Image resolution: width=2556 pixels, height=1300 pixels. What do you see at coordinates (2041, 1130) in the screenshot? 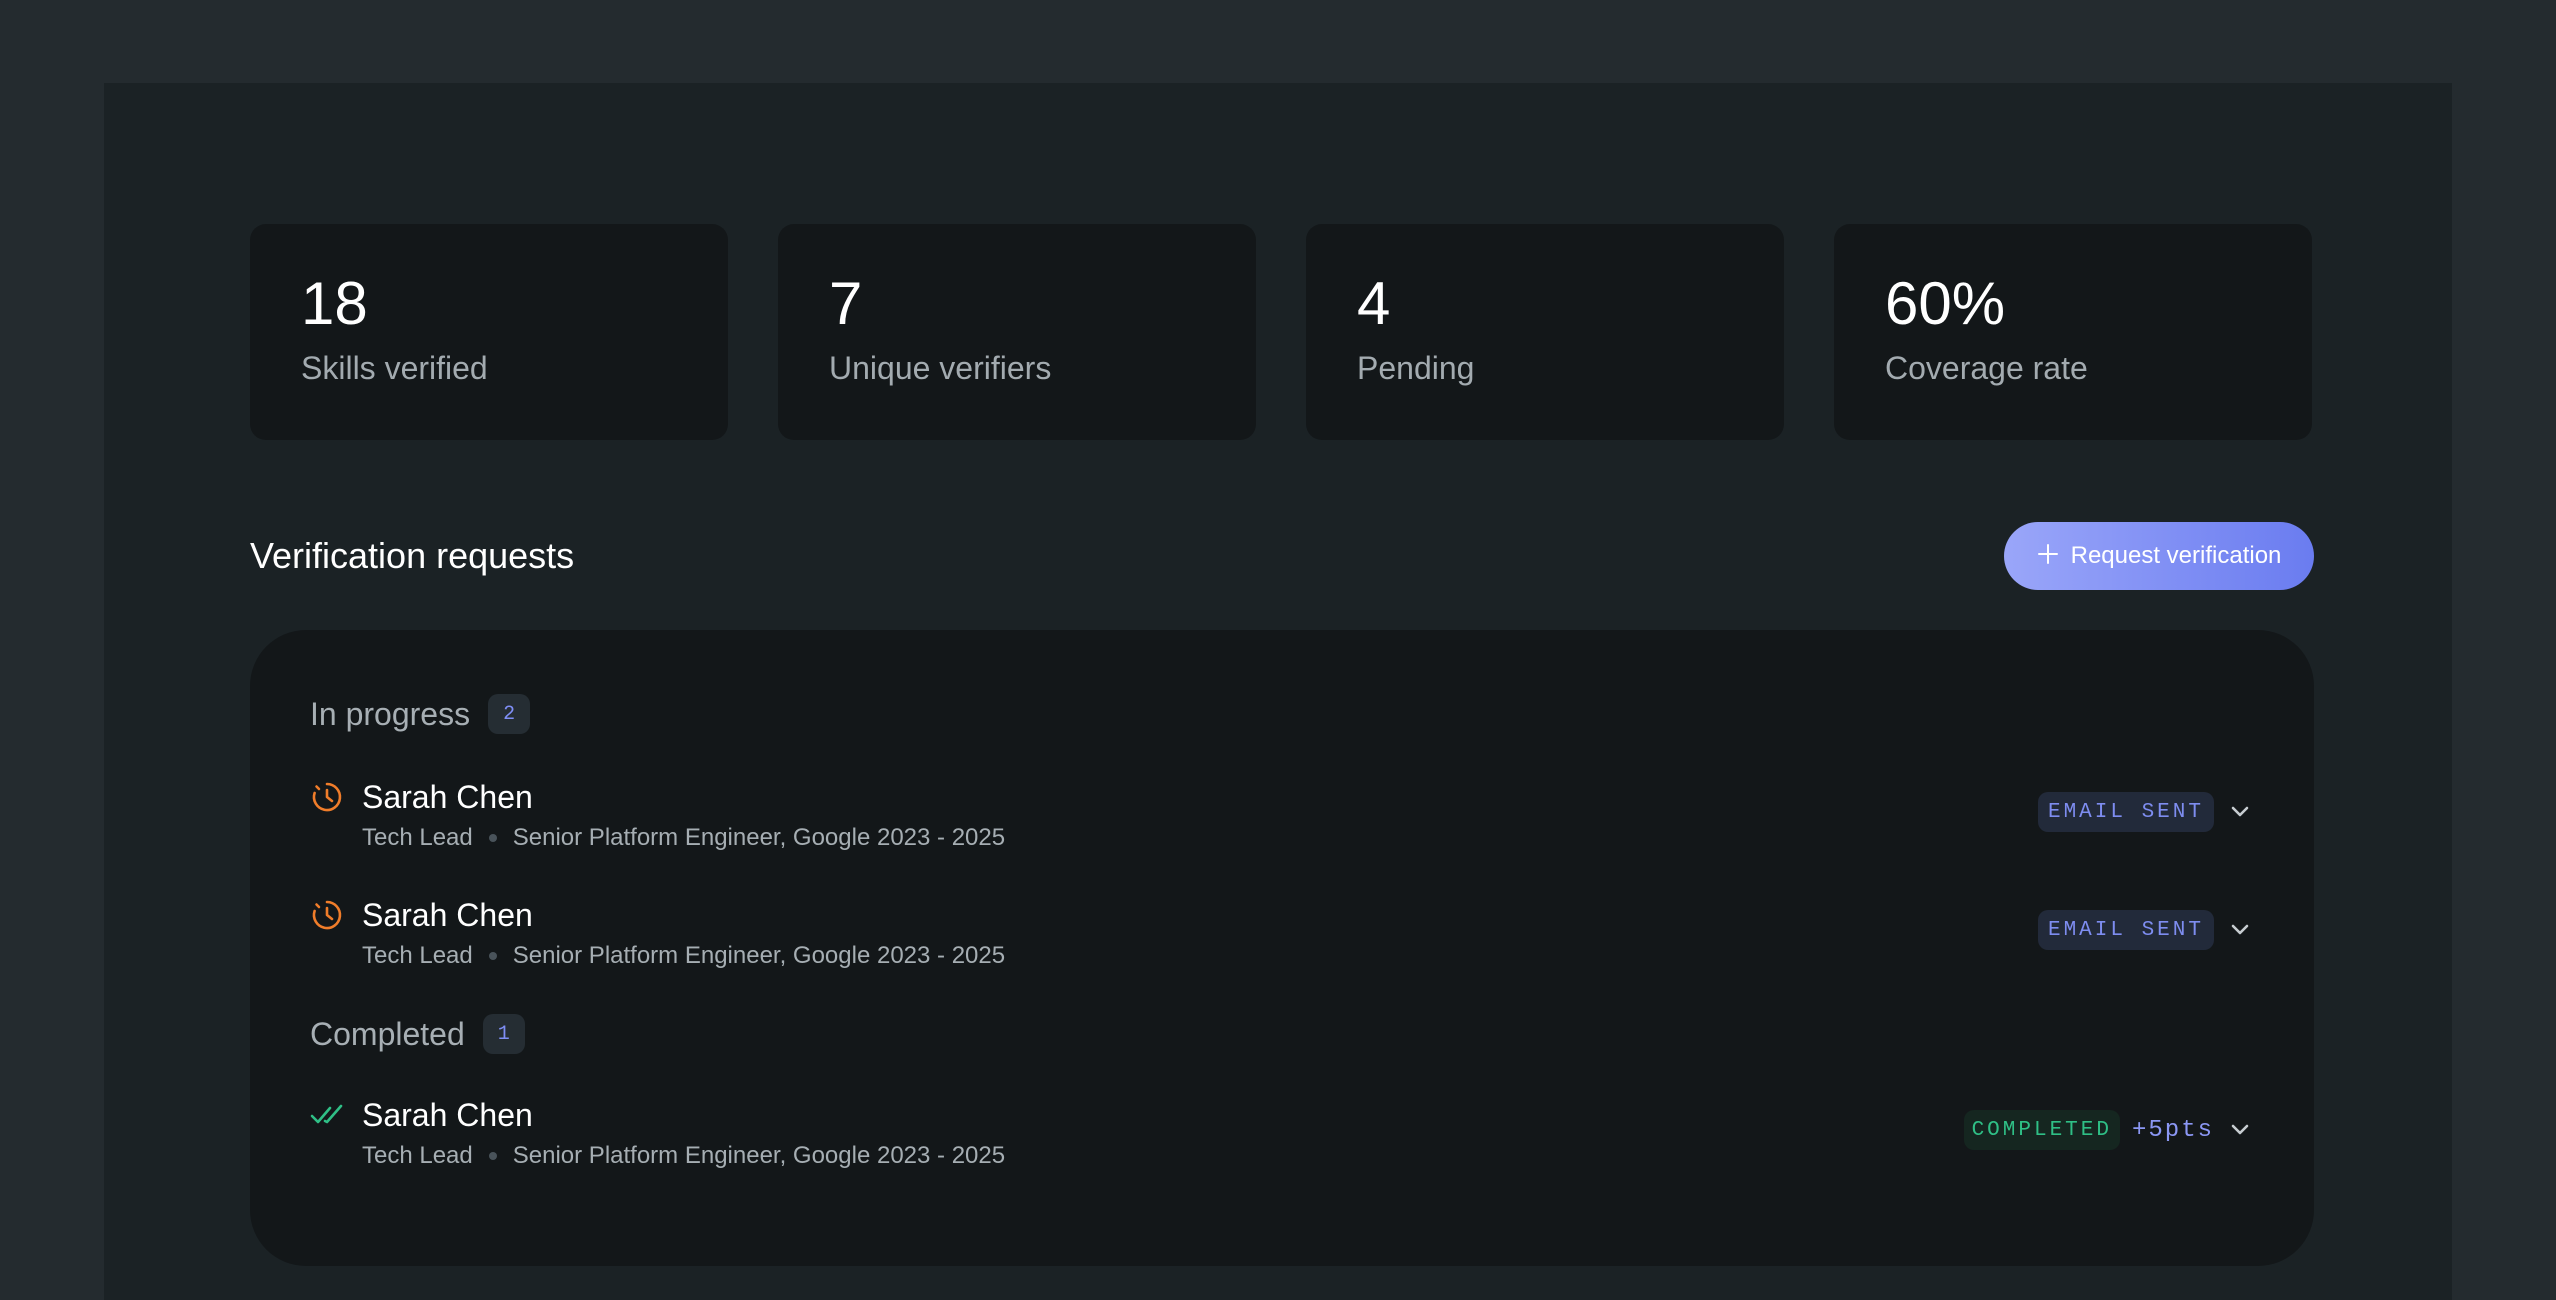
I see `status-badge: COMPLETED` at bounding box center [2041, 1130].